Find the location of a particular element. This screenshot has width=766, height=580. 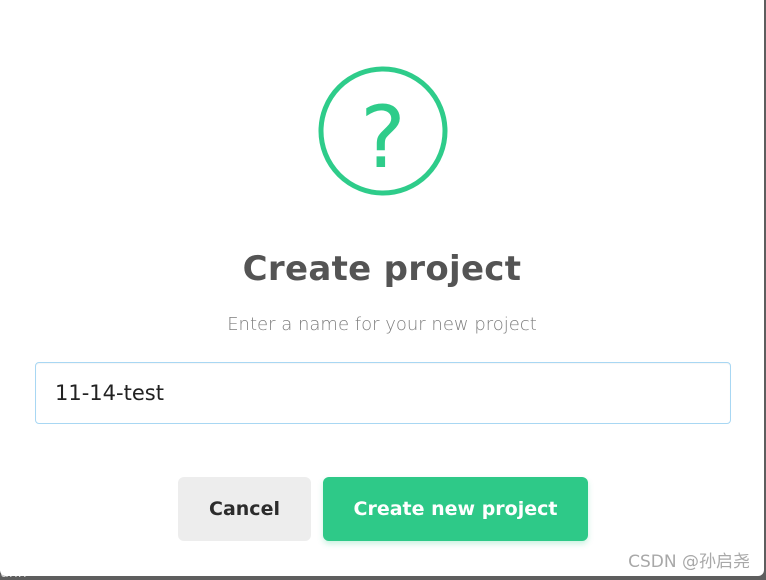

dialog-title: Create project is located at coordinates (382, 269).